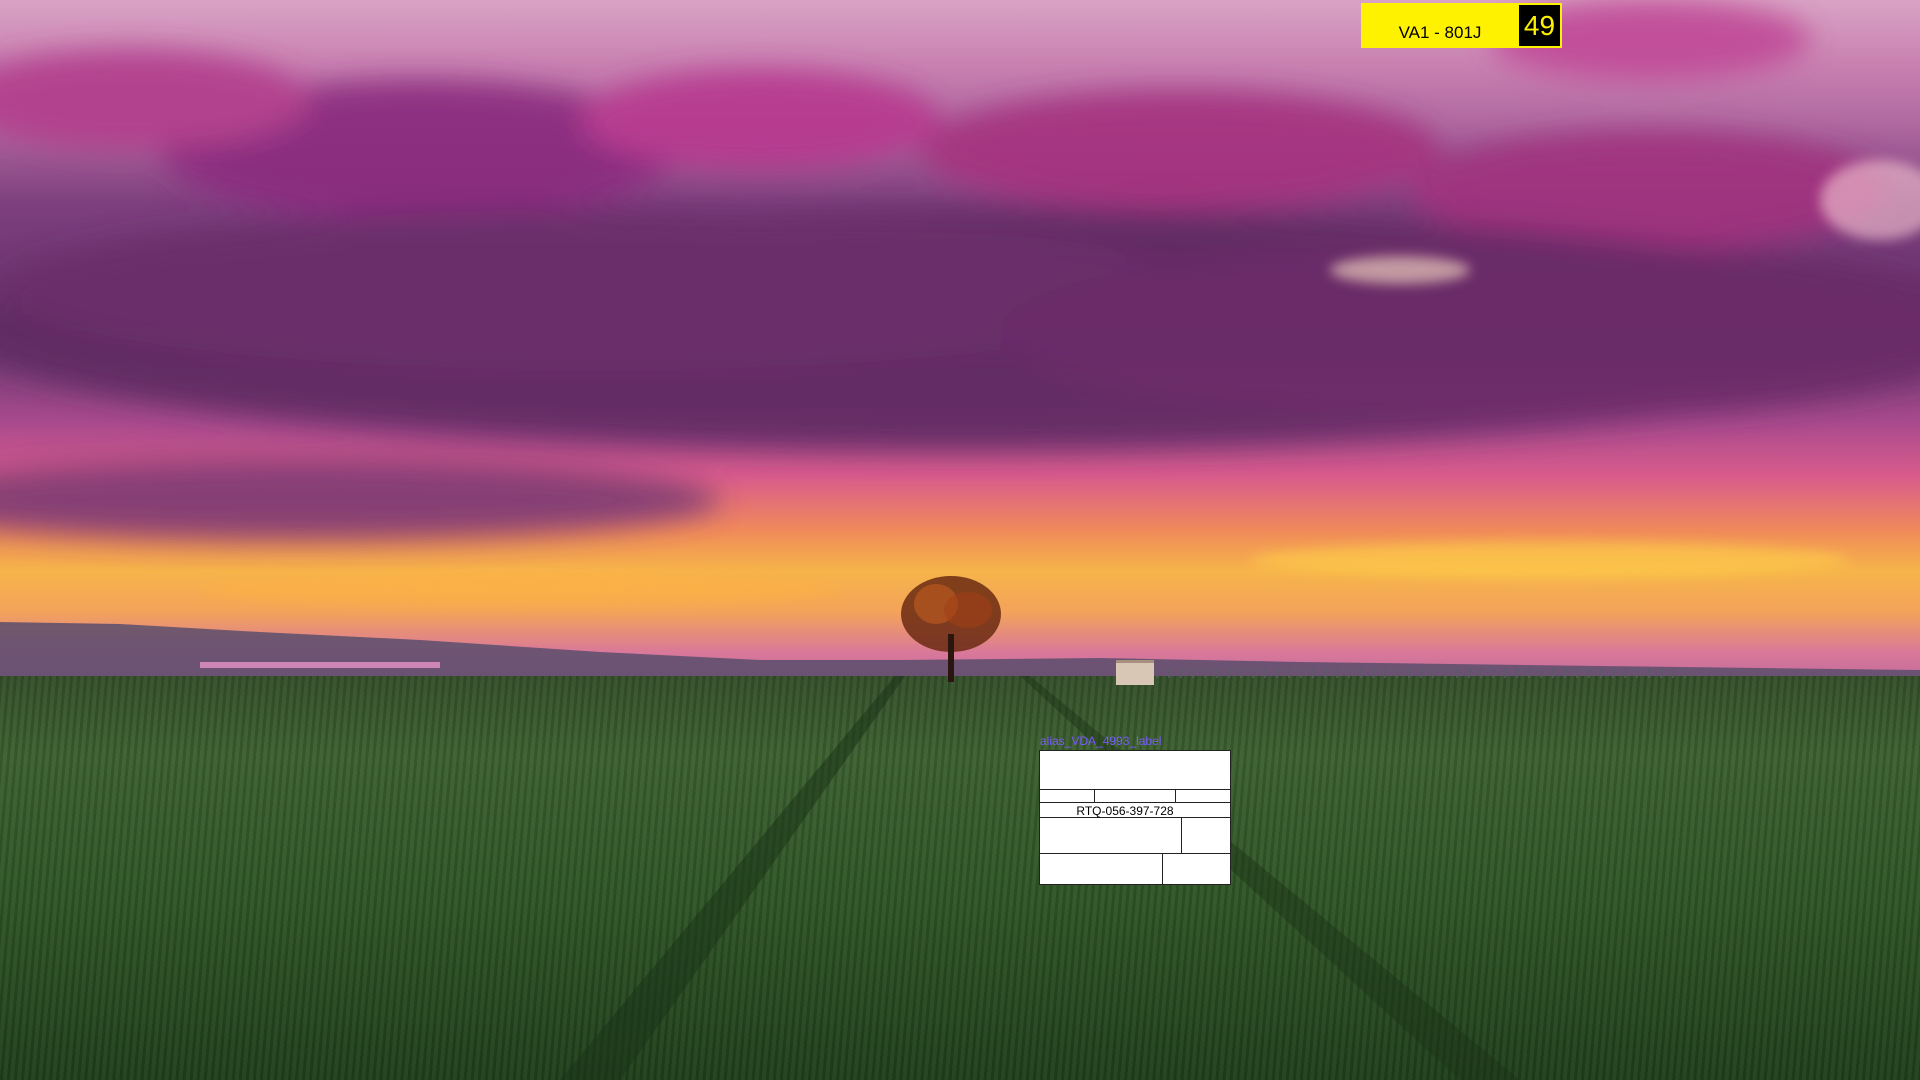  What do you see at coordinates (951, 629) in the screenshot?
I see `wallpaper-tree` at bounding box center [951, 629].